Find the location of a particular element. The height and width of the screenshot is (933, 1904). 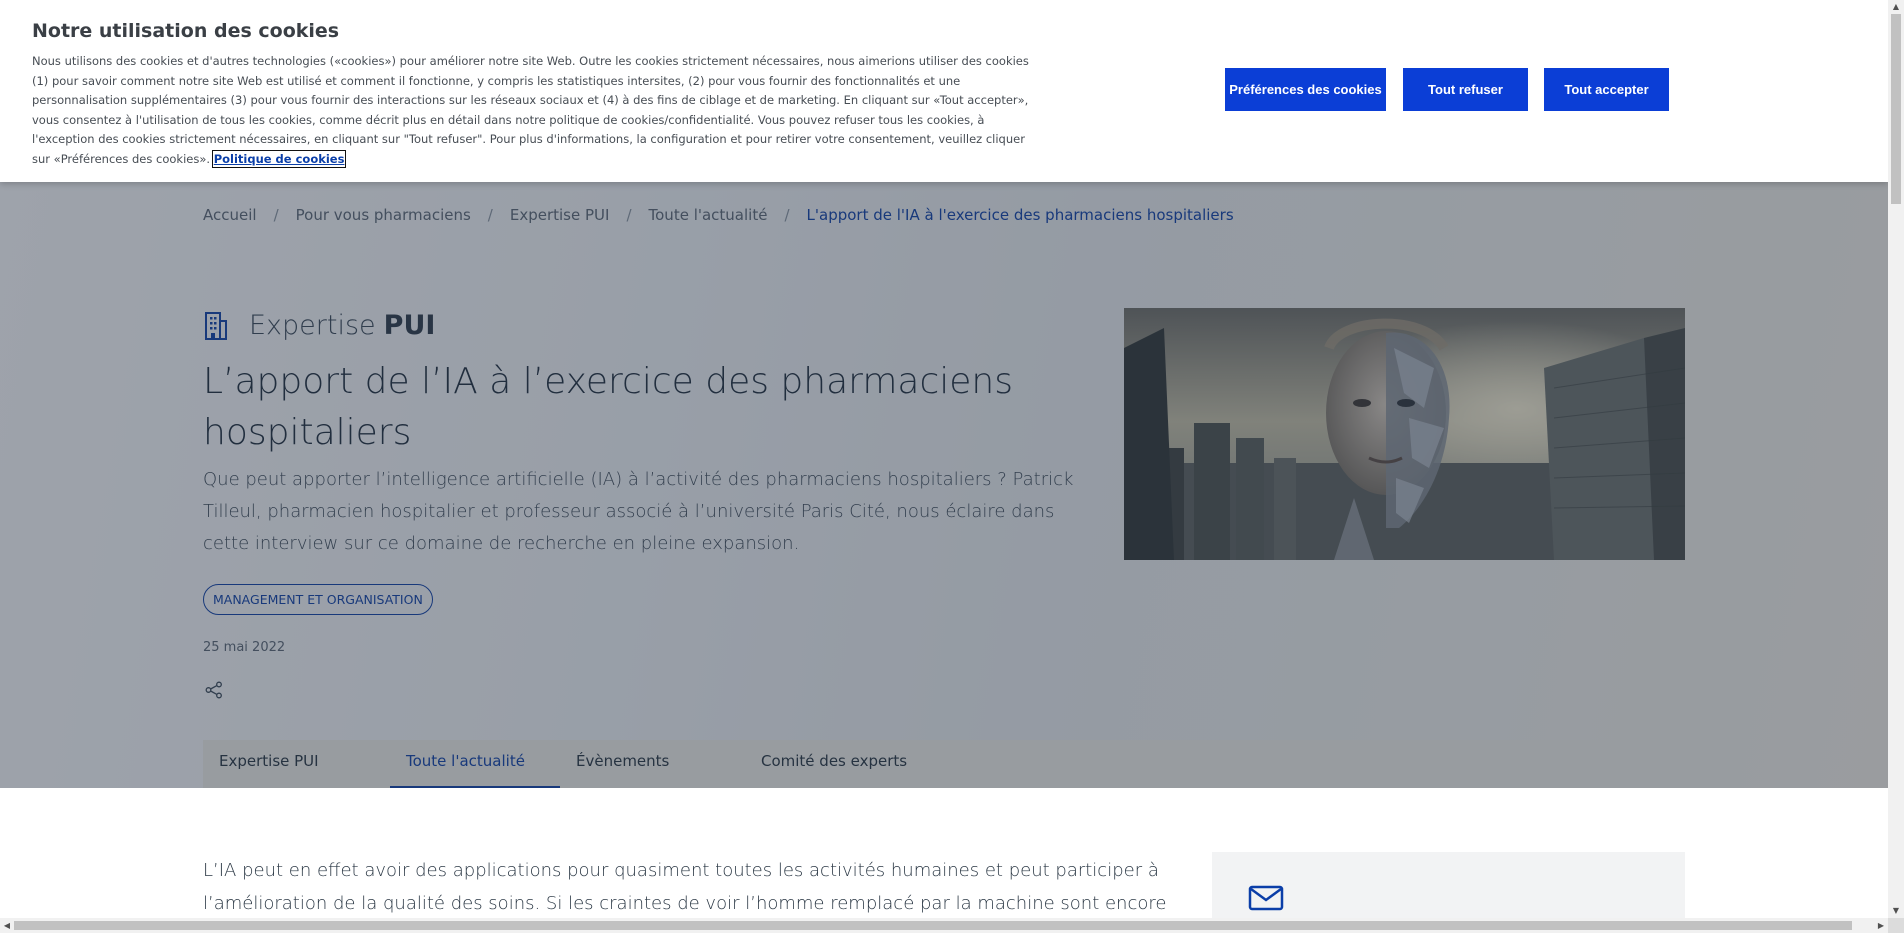

cookie-policy-link: Politique de cookies is located at coordinates (279, 158).